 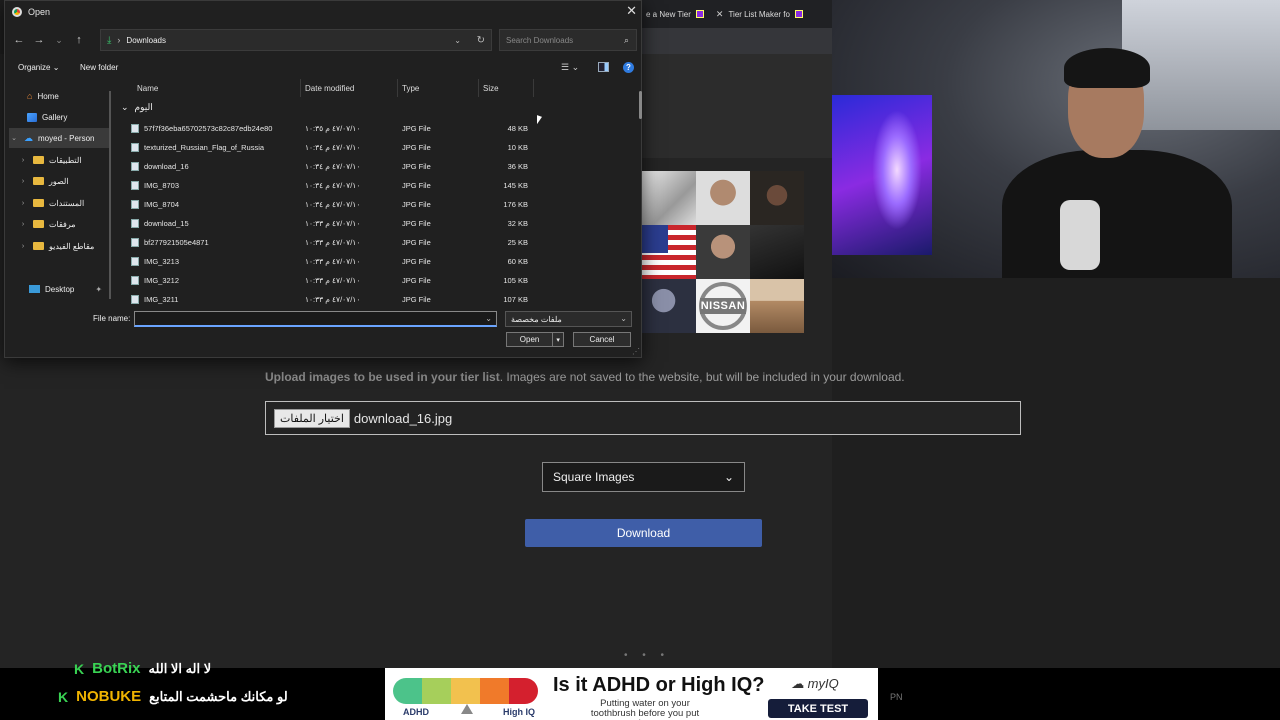 I want to click on search-input: Search Downloads ⌕, so click(x=568, y=40).